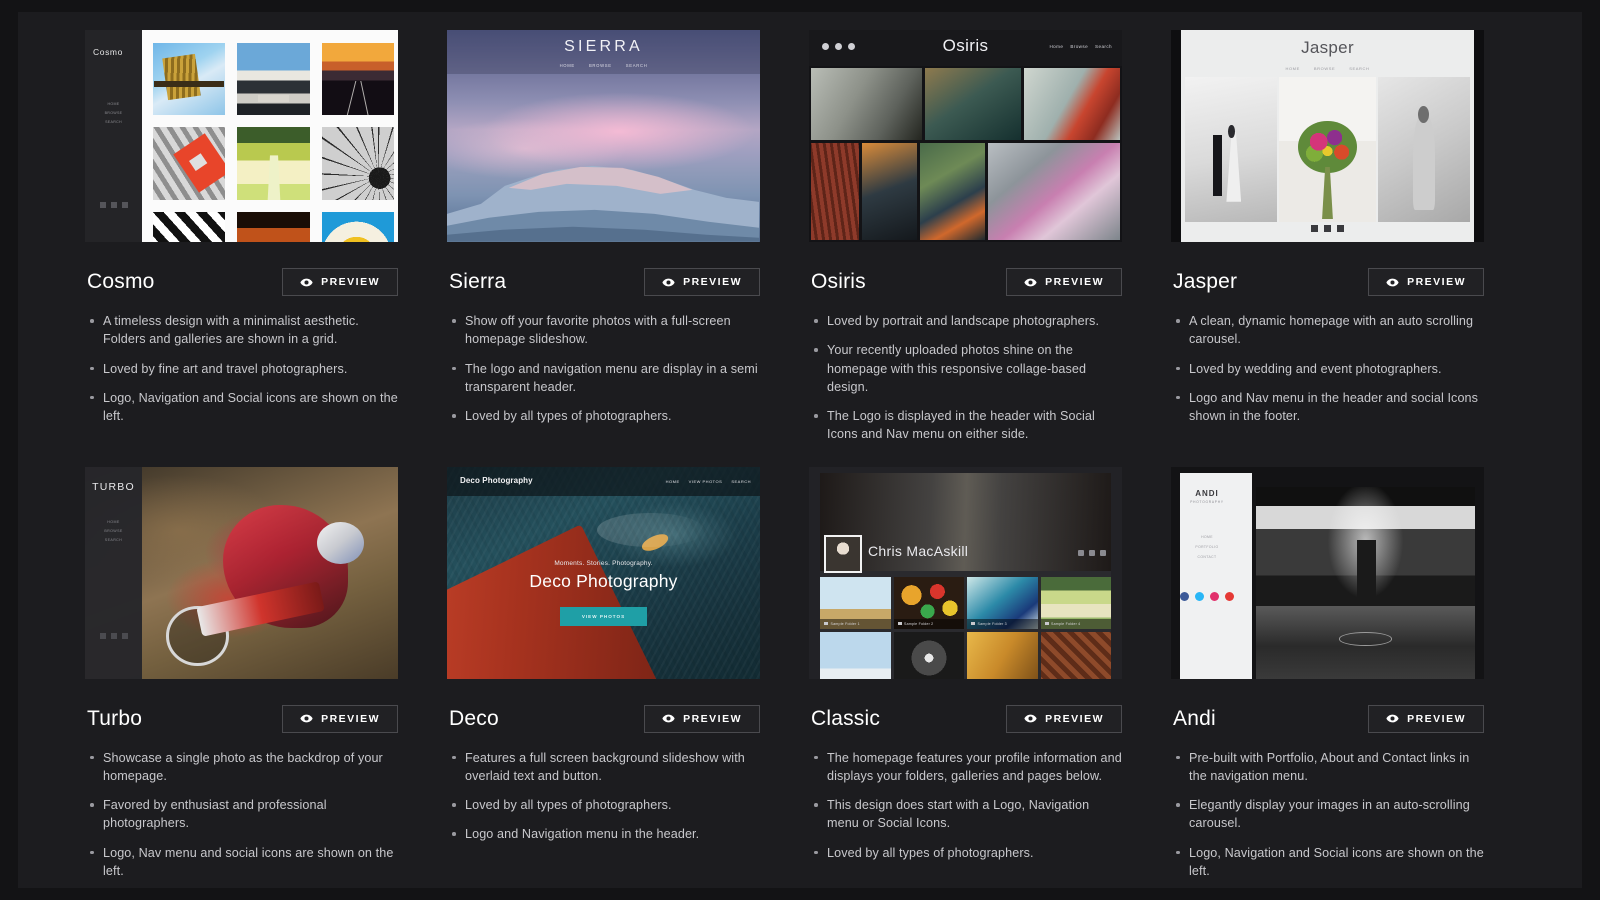 The image size is (1600, 900). What do you see at coordinates (1075, 623) in the screenshot?
I see `folder-caption: Sample Folder 4` at bounding box center [1075, 623].